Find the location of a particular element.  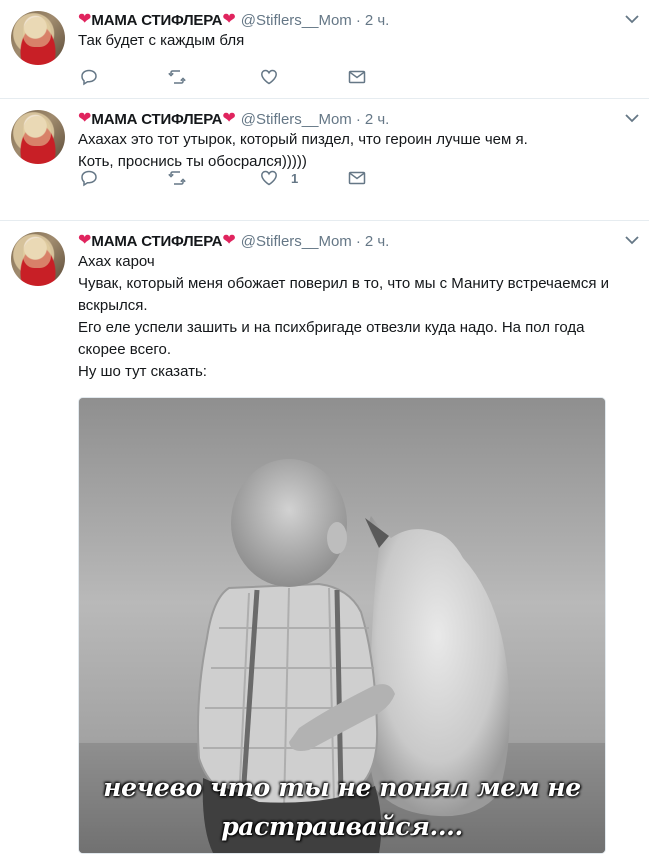

tweet-text: Так будет с каждым бля is located at coordinates (356, 41).